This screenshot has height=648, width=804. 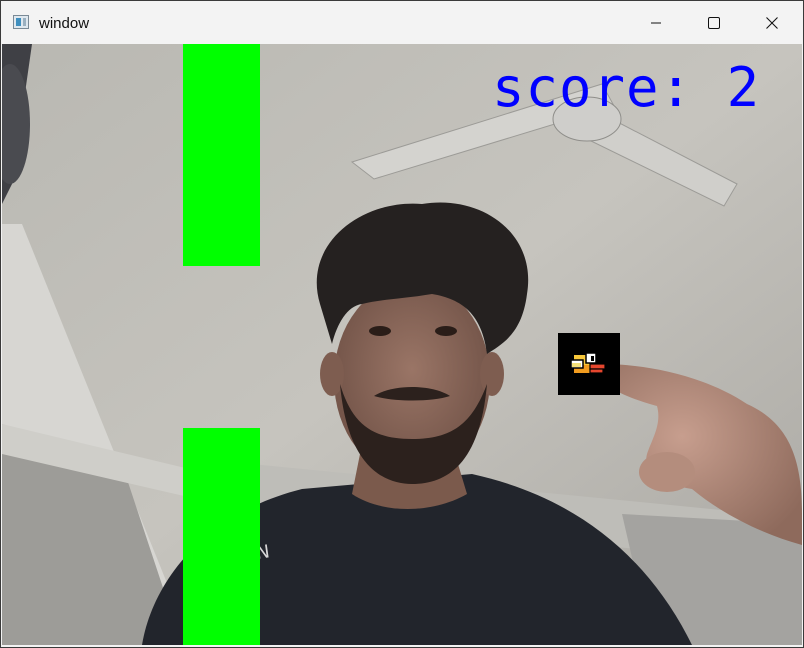 What do you see at coordinates (64, 23) in the screenshot?
I see `window-title: window` at bounding box center [64, 23].